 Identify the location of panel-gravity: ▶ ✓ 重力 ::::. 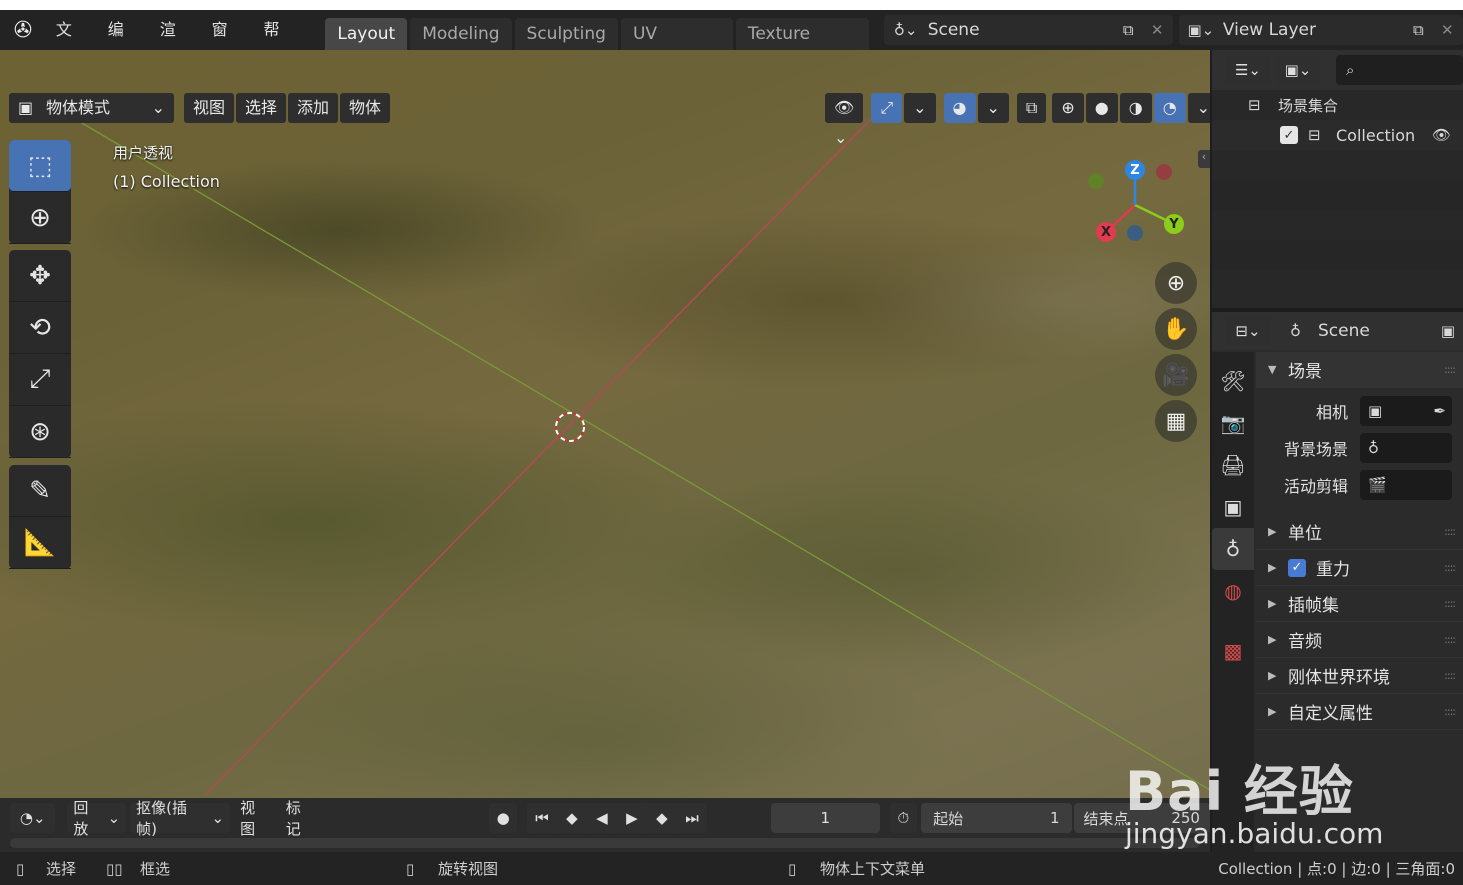
(1359, 568).